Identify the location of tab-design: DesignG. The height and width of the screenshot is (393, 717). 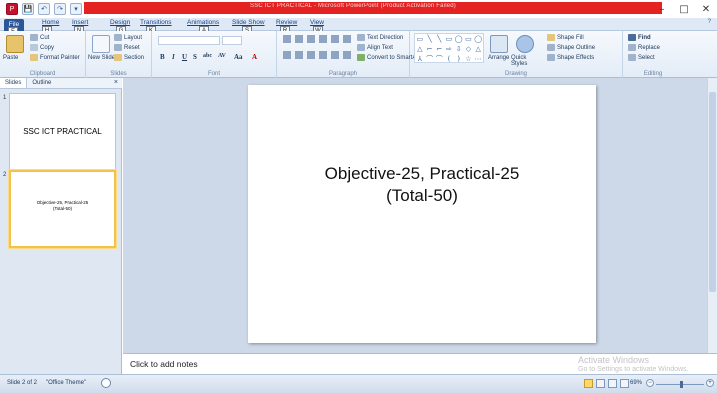
(120, 27).